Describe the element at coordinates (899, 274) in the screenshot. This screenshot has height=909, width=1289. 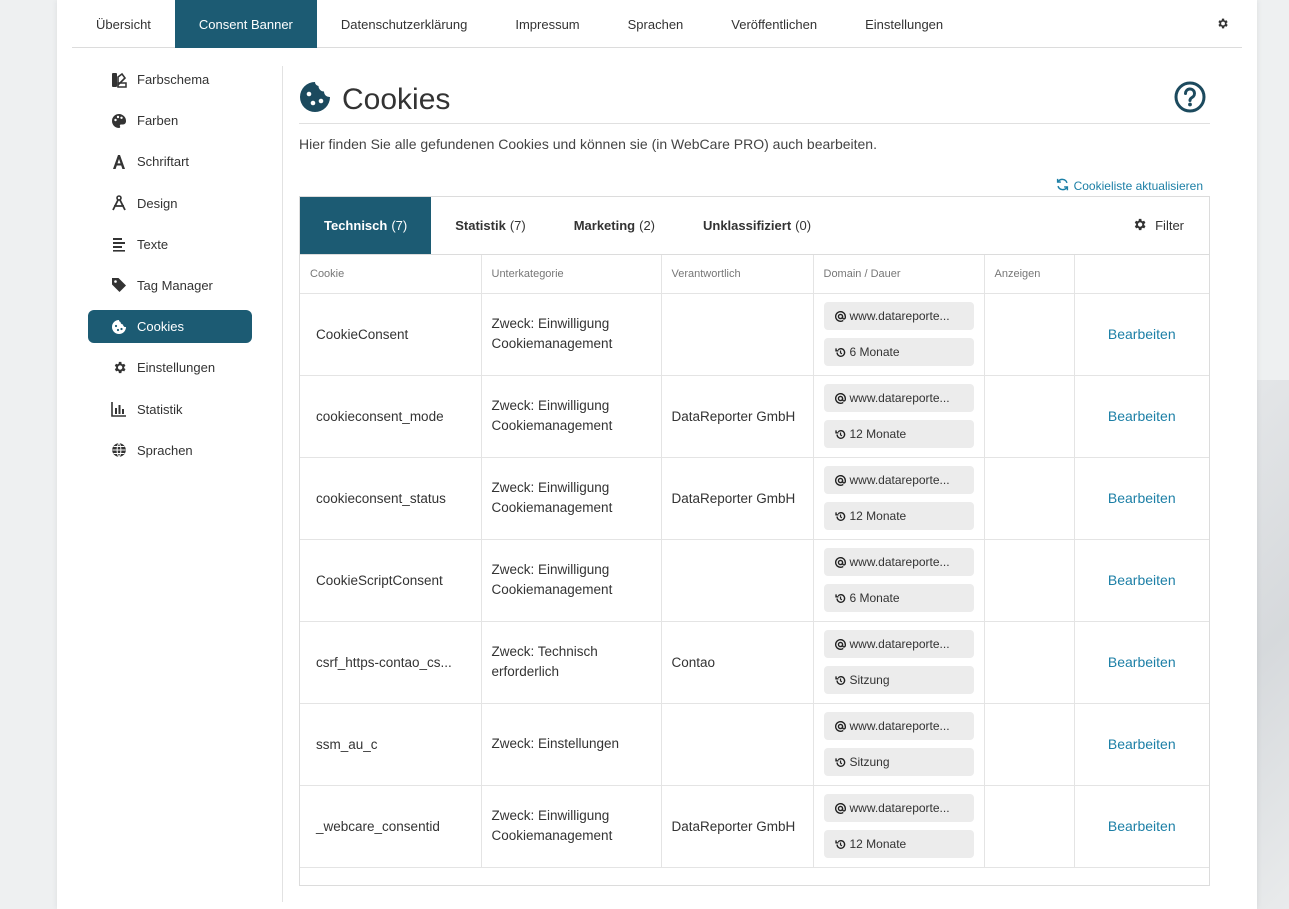
I see `column-header: Domain / Dauer` at that location.